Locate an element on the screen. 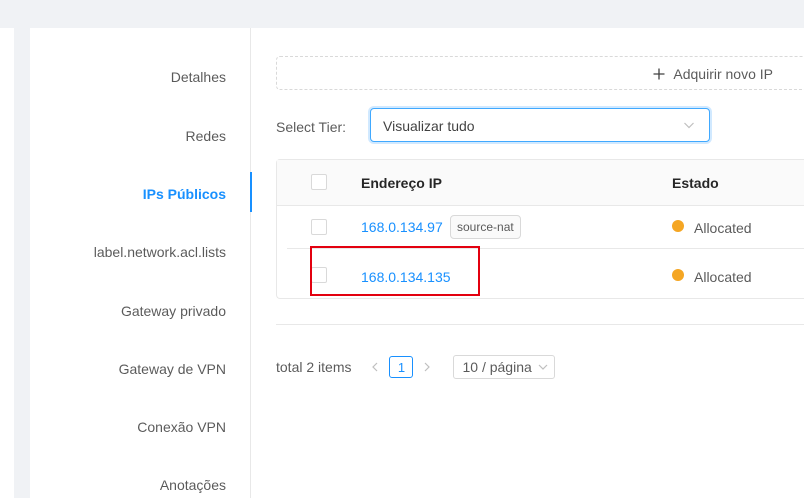  table-header: Endereço IP Estado is located at coordinates (540, 183).